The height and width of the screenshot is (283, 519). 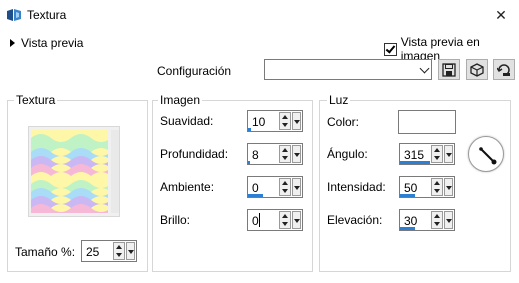 What do you see at coordinates (119, 251) in the screenshot?
I see `size-stepper` at bounding box center [119, 251].